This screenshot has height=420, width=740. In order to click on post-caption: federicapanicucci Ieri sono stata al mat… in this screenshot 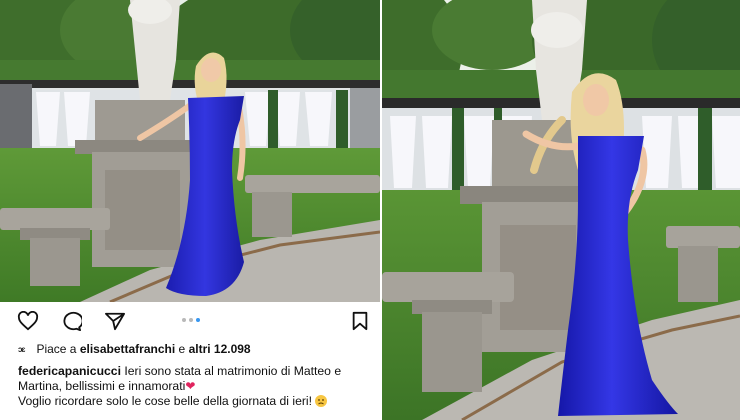, I will do `click(195, 386)`.